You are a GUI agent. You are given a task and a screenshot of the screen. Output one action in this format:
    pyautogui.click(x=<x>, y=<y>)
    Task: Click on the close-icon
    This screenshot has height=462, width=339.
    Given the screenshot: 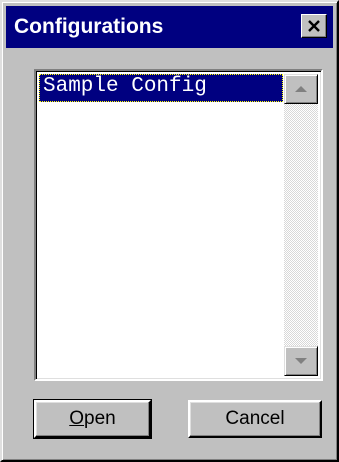 What is the action you would take?
    pyautogui.click(x=314, y=26)
    